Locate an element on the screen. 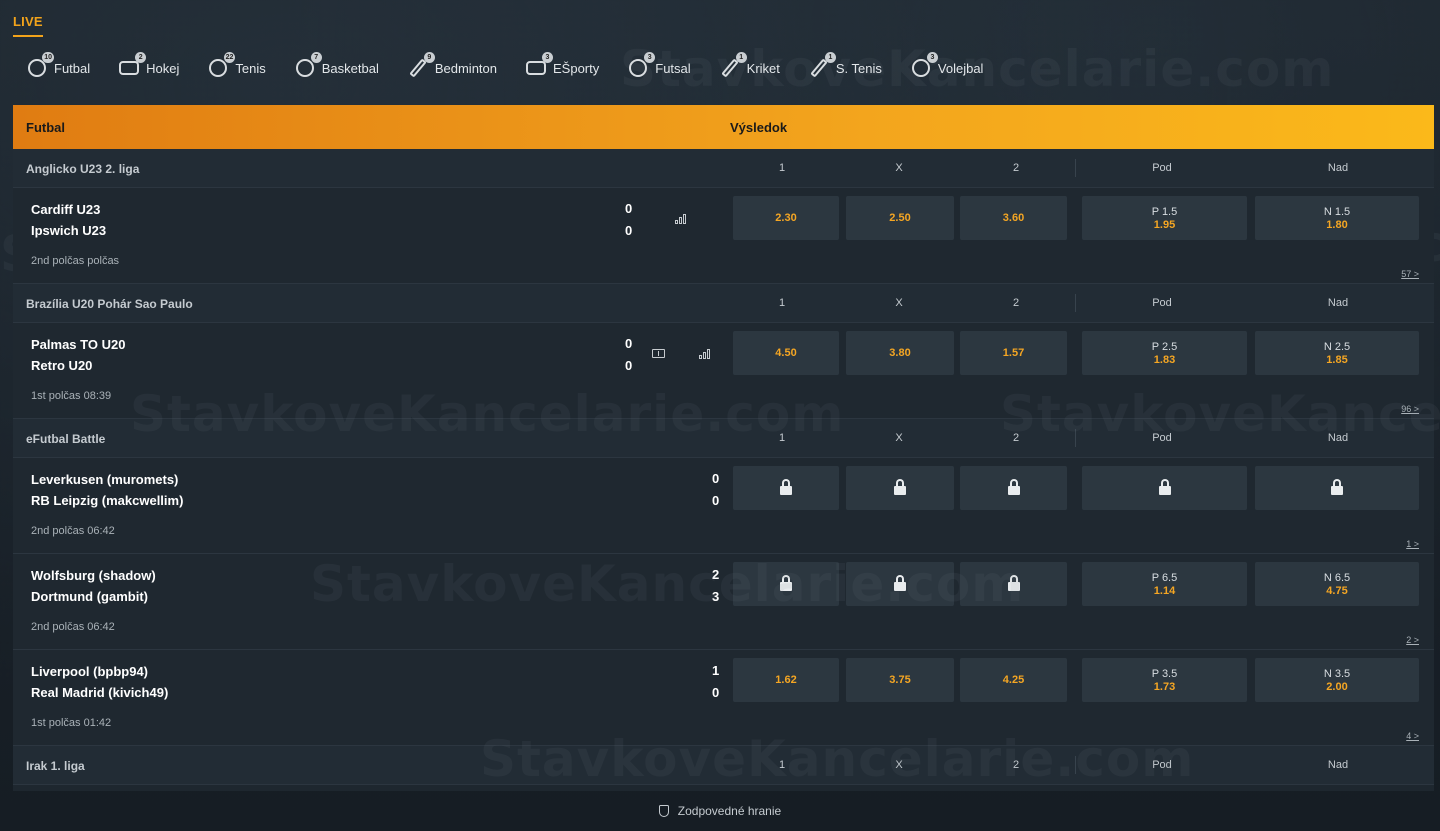 Image resolution: width=1440 pixels, height=831 pixels. sport-tab-stenis: 1 S. Tenis is located at coordinates (845, 65).